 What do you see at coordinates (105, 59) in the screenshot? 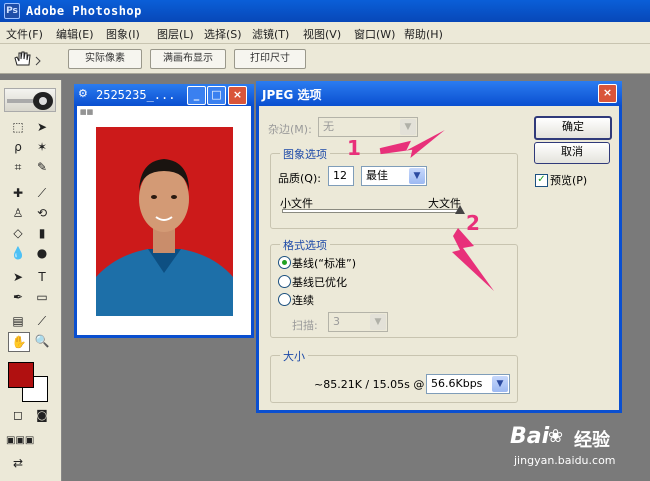
I see `actual-pixels-button: 实际像素` at bounding box center [105, 59].